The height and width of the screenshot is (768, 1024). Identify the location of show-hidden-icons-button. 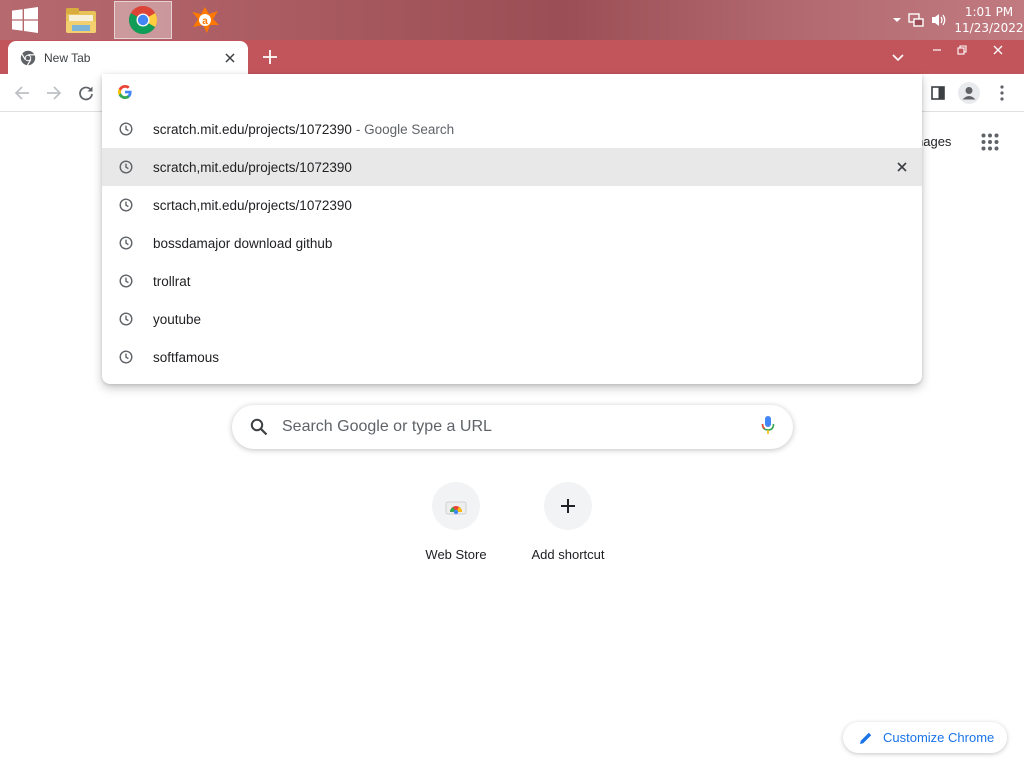
(897, 20).